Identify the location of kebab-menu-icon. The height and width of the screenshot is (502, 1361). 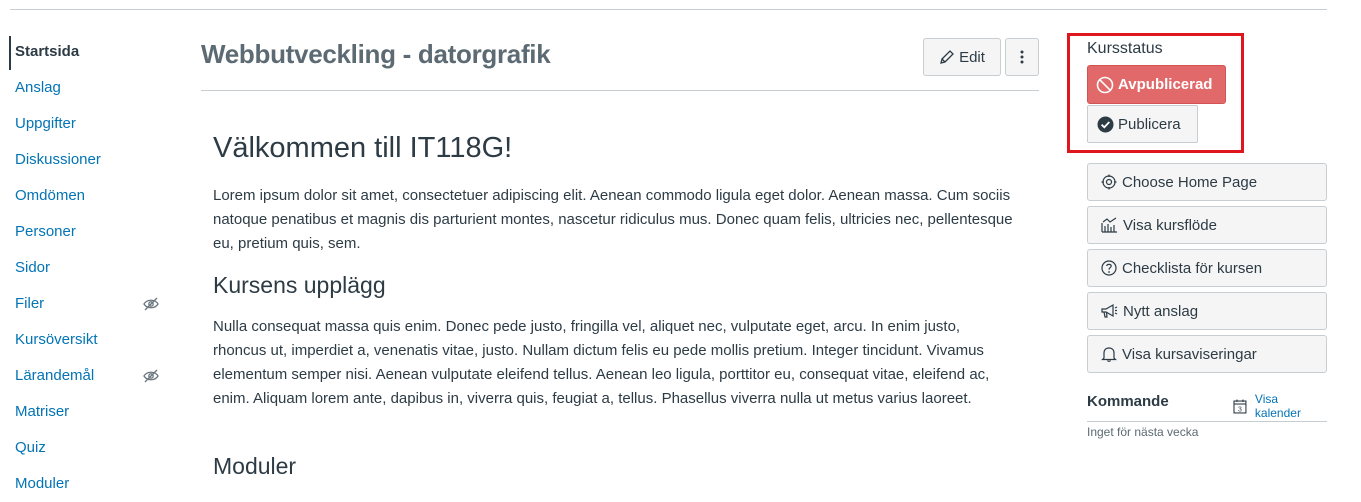
(1022, 57).